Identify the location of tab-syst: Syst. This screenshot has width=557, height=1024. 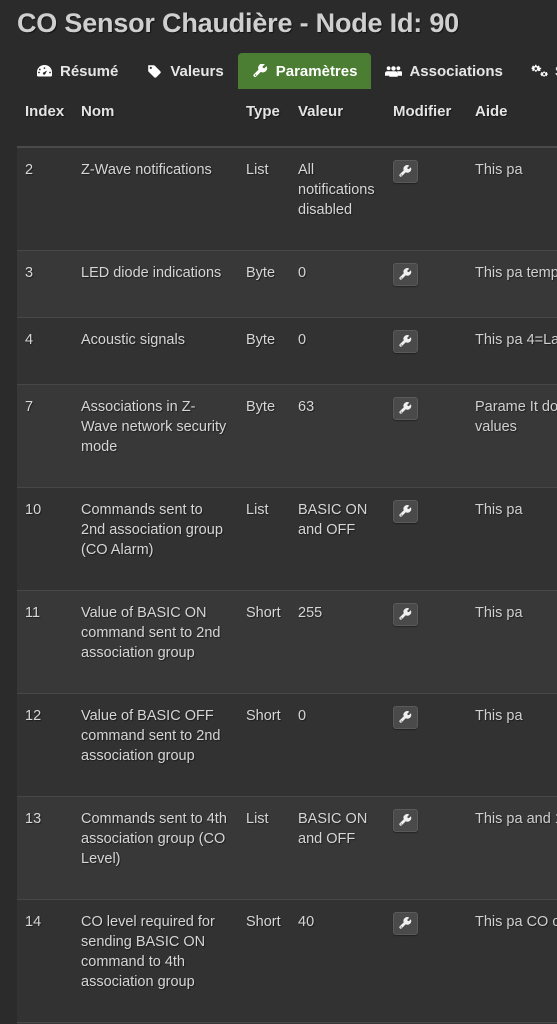
(537, 71).